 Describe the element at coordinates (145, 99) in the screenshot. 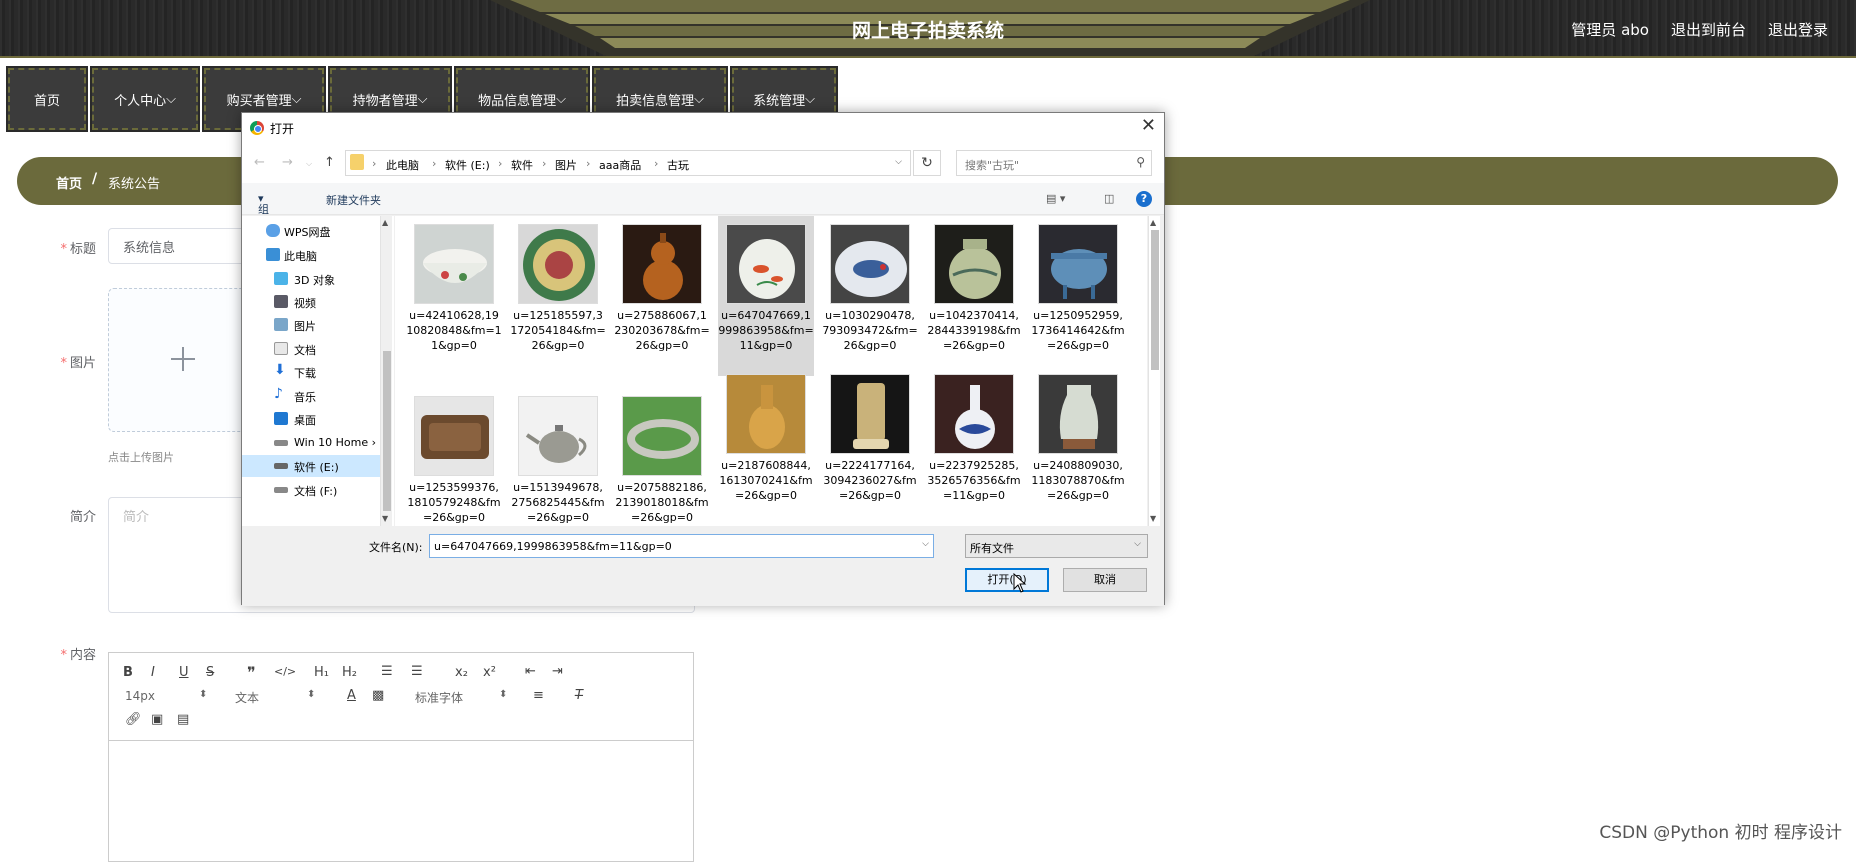

I see `nav-item-personal-center: 个人中心⌵` at that location.